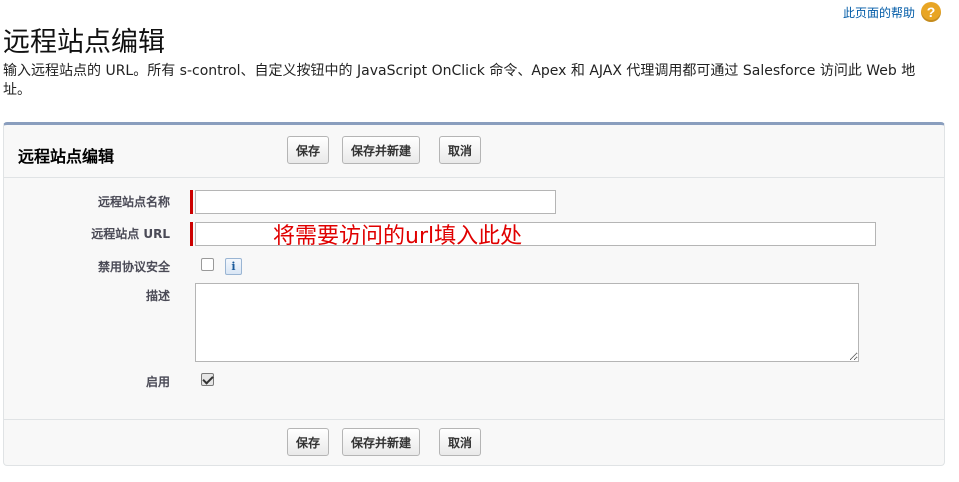 The image size is (959, 482). What do you see at coordinates (66, 156) in the screenshot?
I see `panel-title: 远程站点编辑` at bounding box center [66, 156].